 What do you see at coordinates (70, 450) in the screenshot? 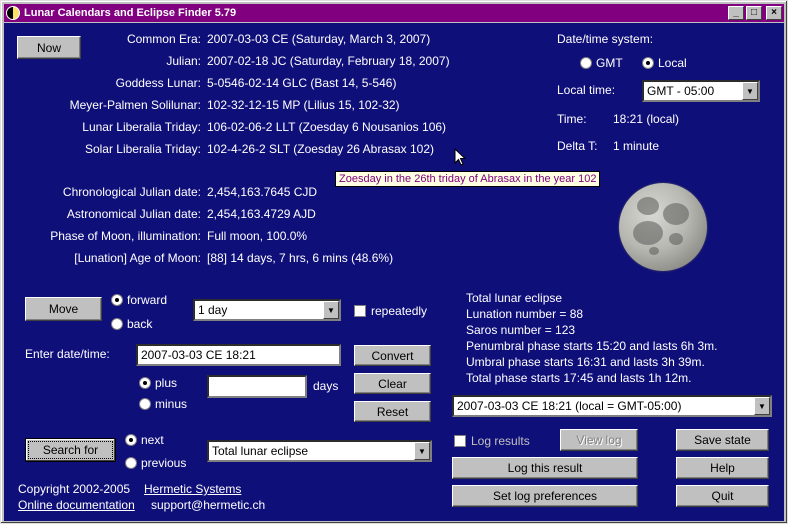
I see `search-for-button: Search for` at bounding box center [70, 450].